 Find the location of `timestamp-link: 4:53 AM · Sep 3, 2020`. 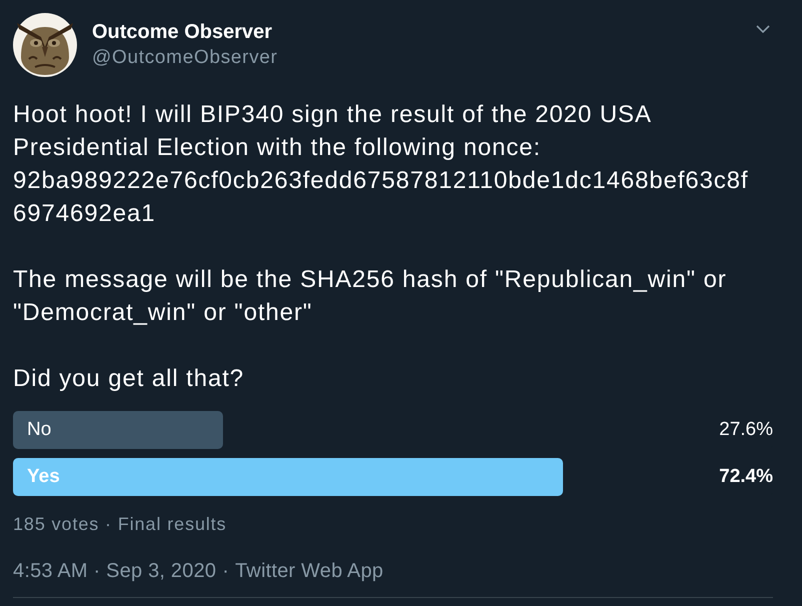

timestamp-link: 4:53 AM · Sep 3, 2020 is located at coordinates (114, 571).